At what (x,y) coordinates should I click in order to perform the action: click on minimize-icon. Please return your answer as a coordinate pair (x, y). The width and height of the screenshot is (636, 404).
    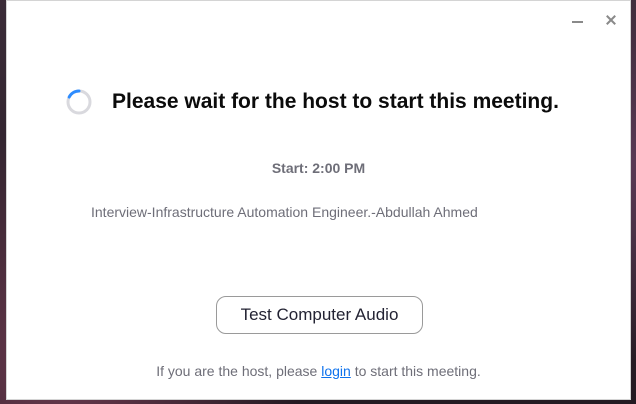
    Looking at the image, I should click on (577, 22).